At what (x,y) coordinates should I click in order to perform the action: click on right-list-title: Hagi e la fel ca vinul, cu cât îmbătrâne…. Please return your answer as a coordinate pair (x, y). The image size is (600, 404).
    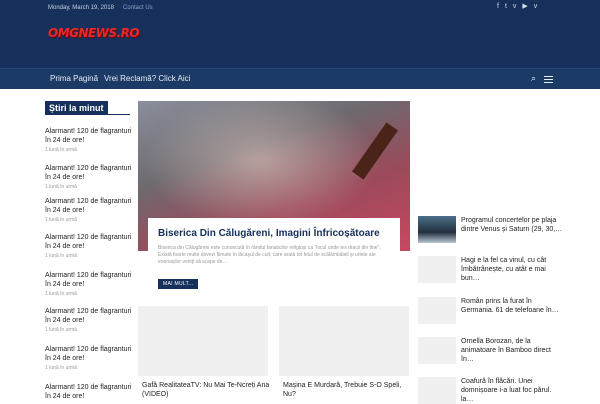
    Looking at the image, I should click on (512, 269).